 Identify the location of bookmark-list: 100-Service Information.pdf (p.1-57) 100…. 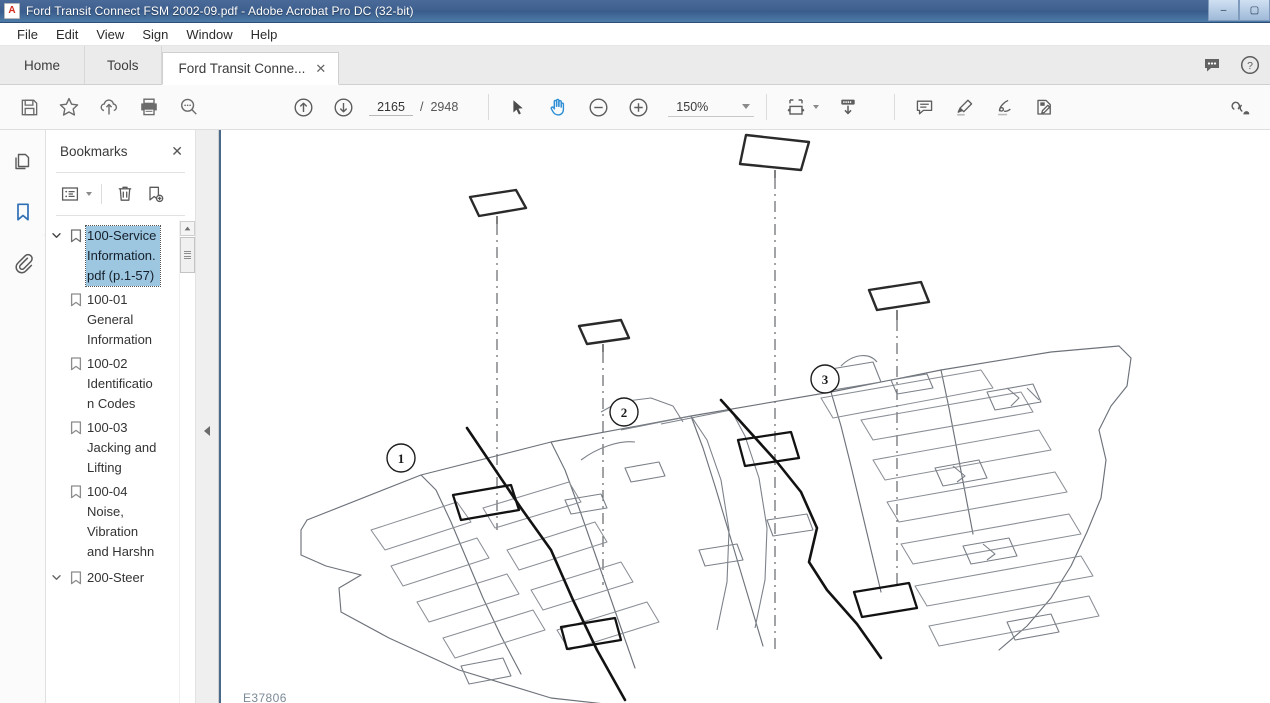
(120, 461).